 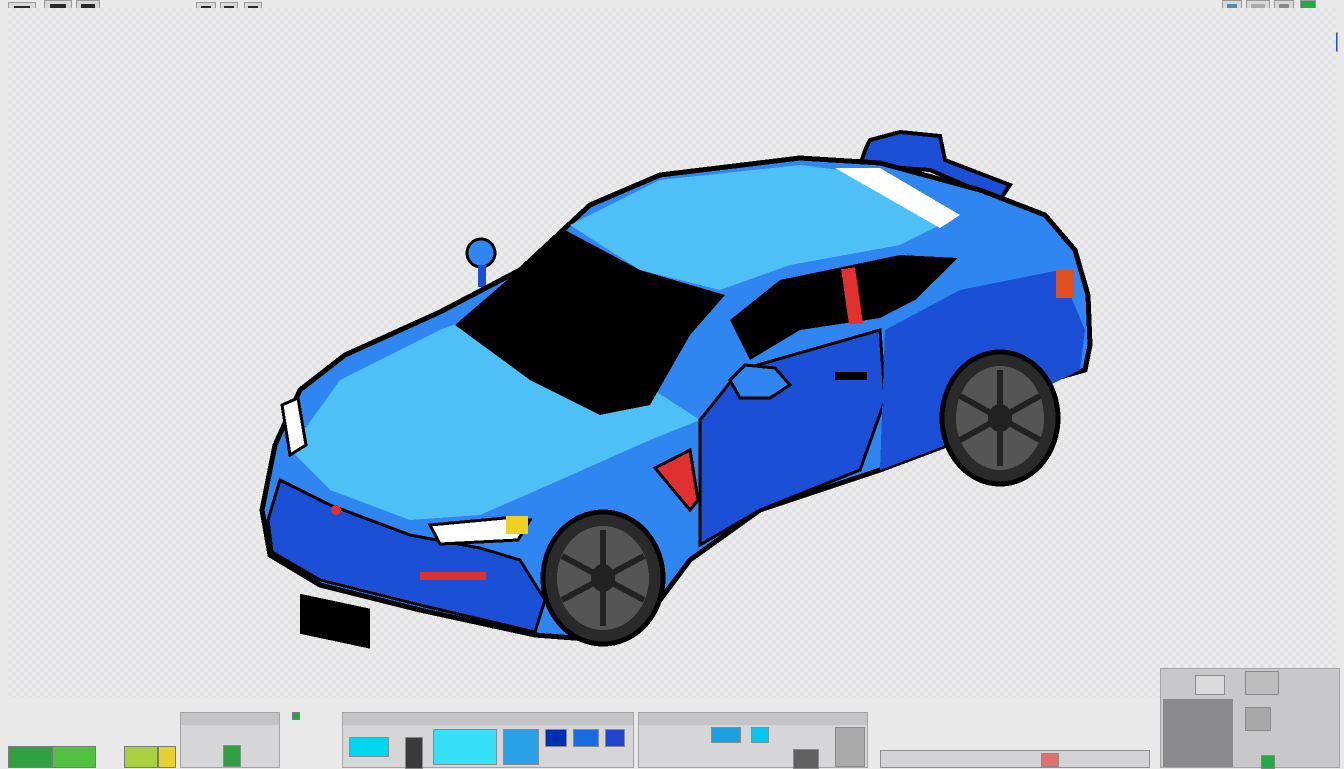 What do you see at coordinates (296, 716) in the screenshot?
I see `accent-swatch` at bounding box center [296, 716].